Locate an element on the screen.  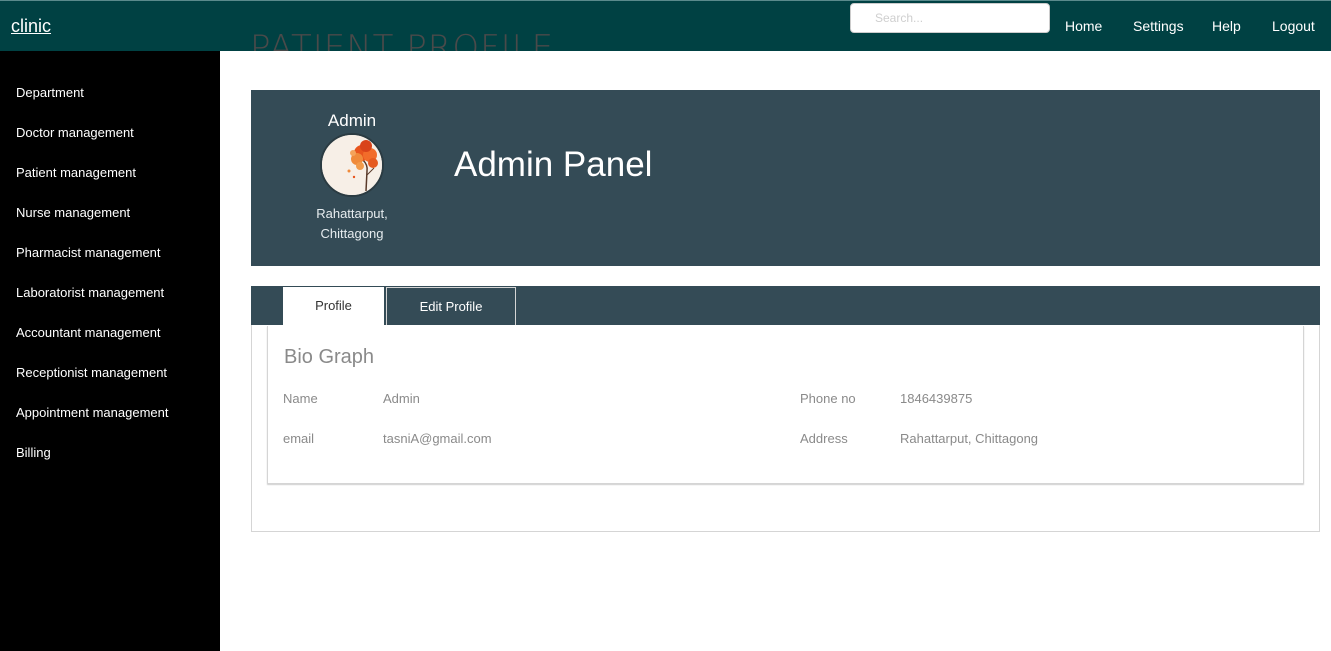
bio-address-label: Address is located at coordinates (824, 438).